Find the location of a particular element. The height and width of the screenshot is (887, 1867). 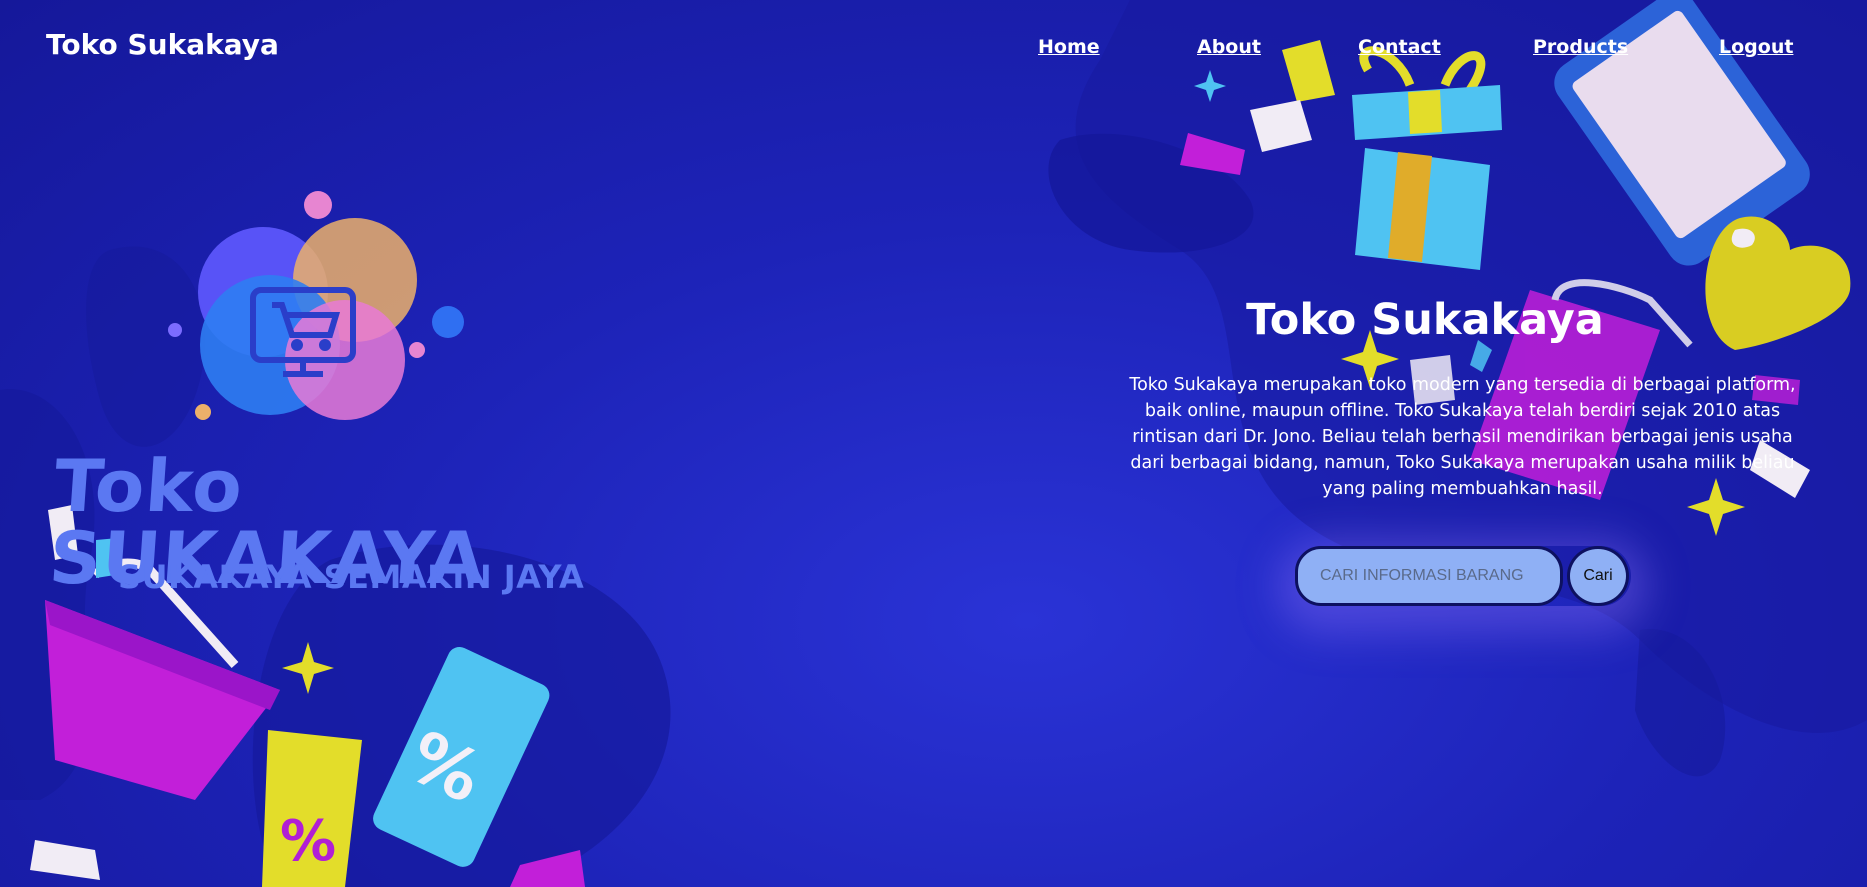

nav-link-logout: Logout is located at coordinates (1756, 47).